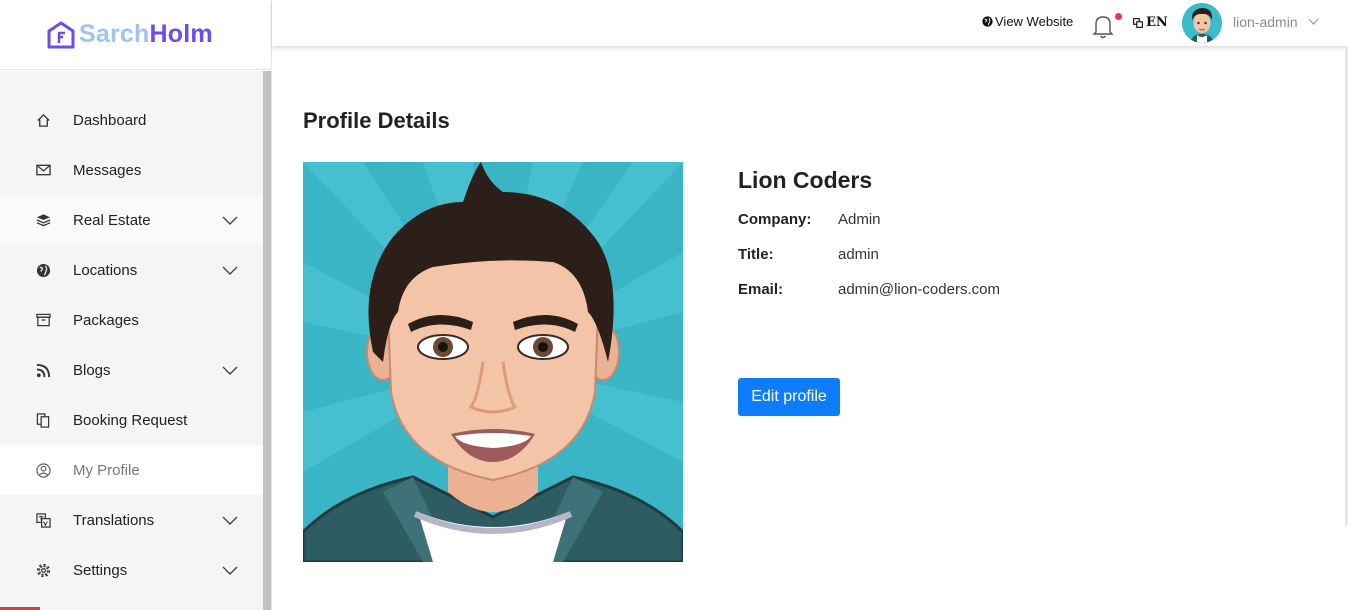  What do you see at coordinates (43, 420) in the screenshot?
I see `copy-icon` at bounding box center [43, 420].